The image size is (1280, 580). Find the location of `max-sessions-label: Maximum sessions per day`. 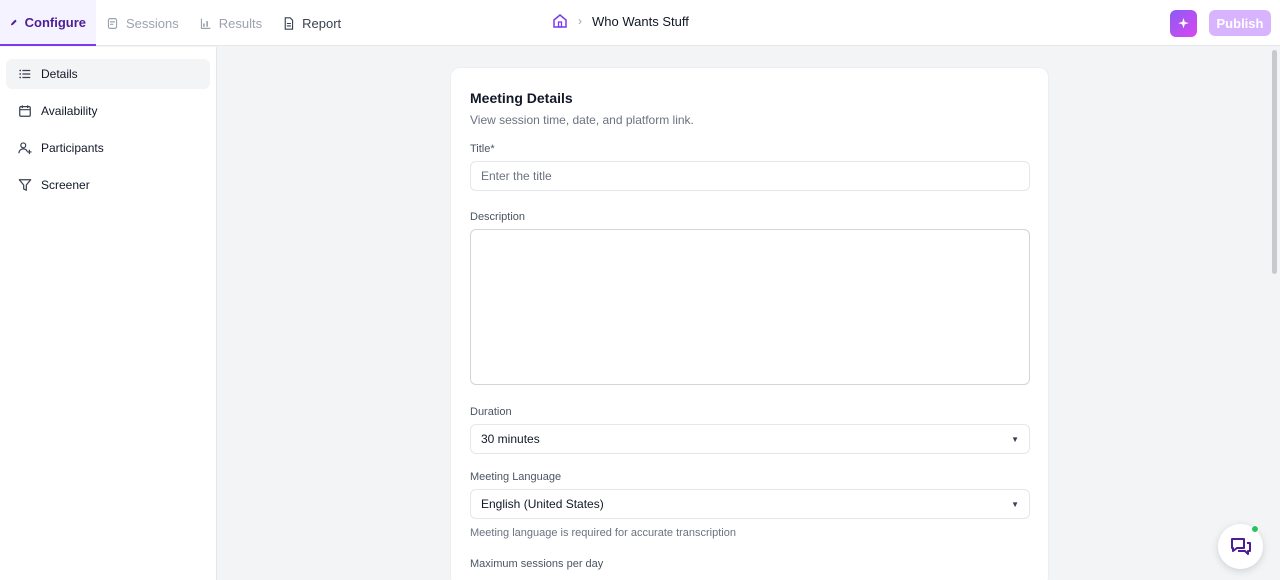

max-sessions-label: Maximum sessions per day is located at coordinates (537, 564).